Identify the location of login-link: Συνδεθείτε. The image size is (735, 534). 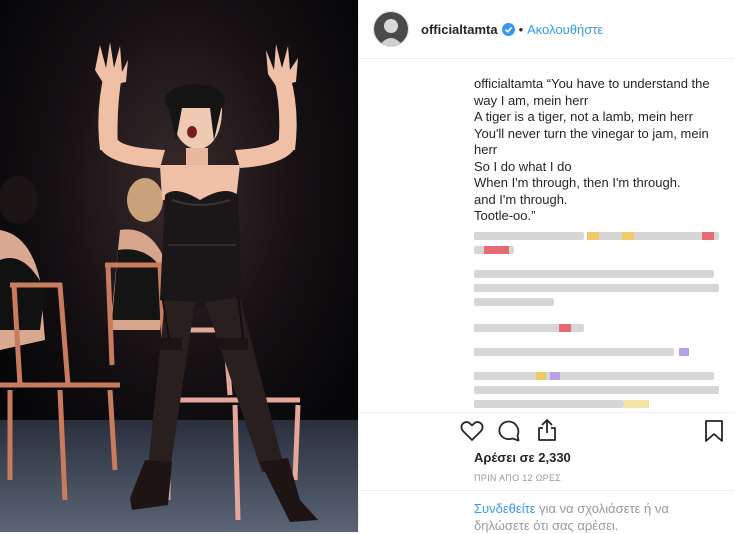
(505, 508).